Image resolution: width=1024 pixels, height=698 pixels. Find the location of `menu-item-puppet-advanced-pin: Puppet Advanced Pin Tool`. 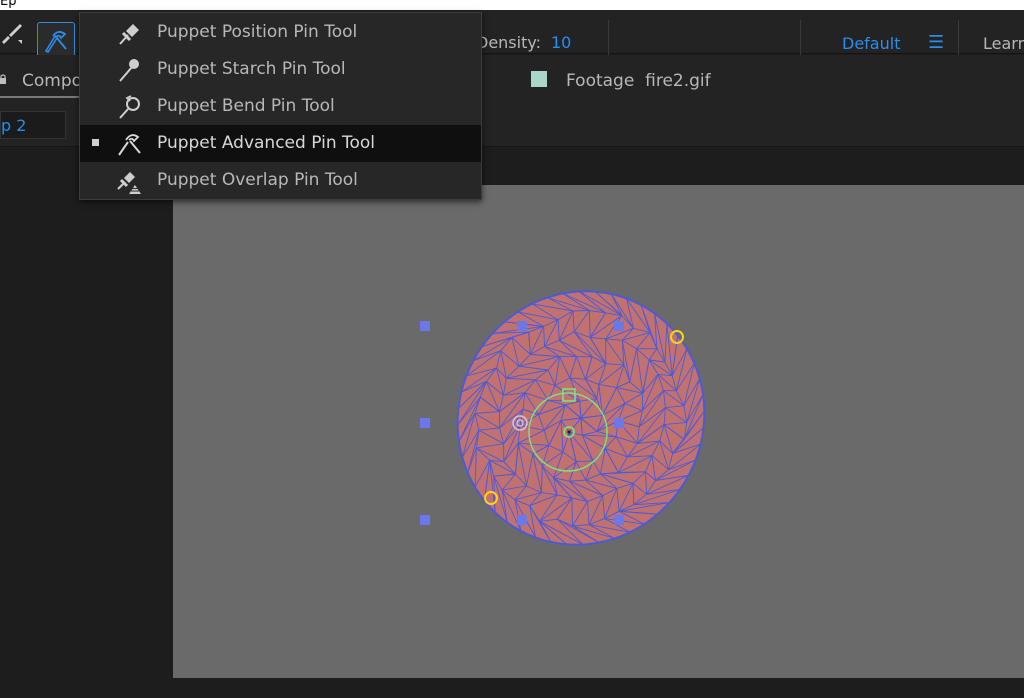

menu-item-puppet-advanced-pin: Puppet Advanced Pin Tool is located at coordinates (280, 143).